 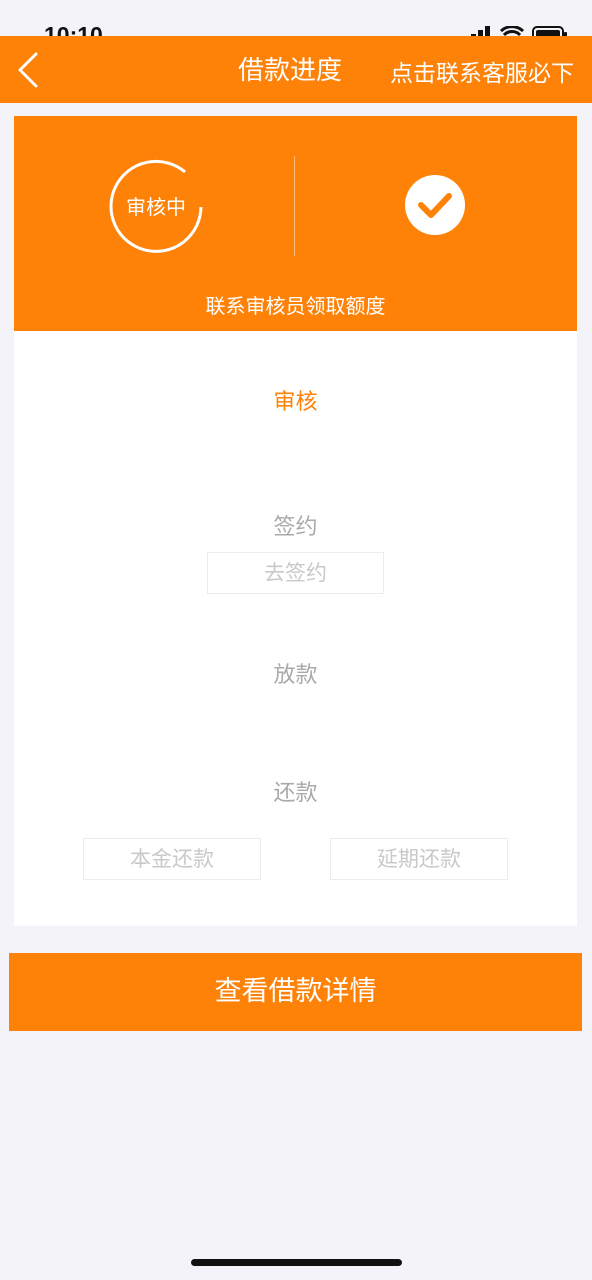 I want to click on review-status-label: 审核中, so click(x=156, y=207).